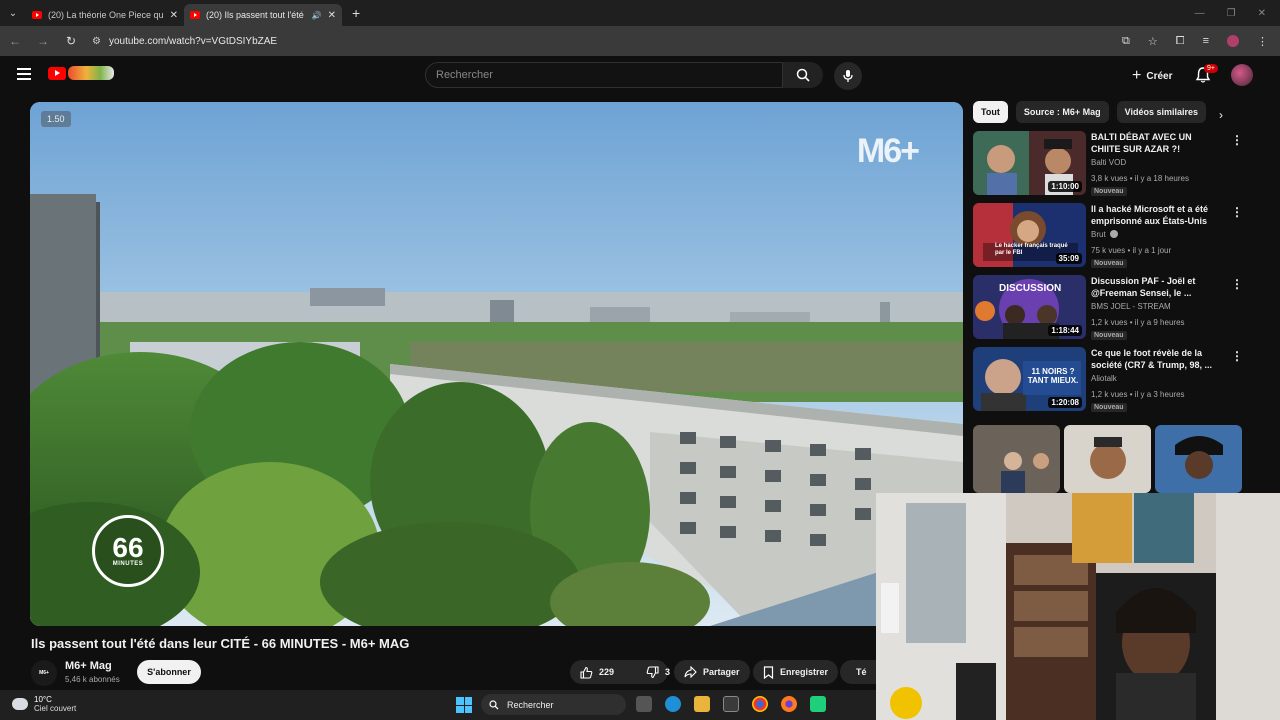  Describe the element at coordinates (712, 672) in the screenshot. I see `share-button: Partager` at that location.